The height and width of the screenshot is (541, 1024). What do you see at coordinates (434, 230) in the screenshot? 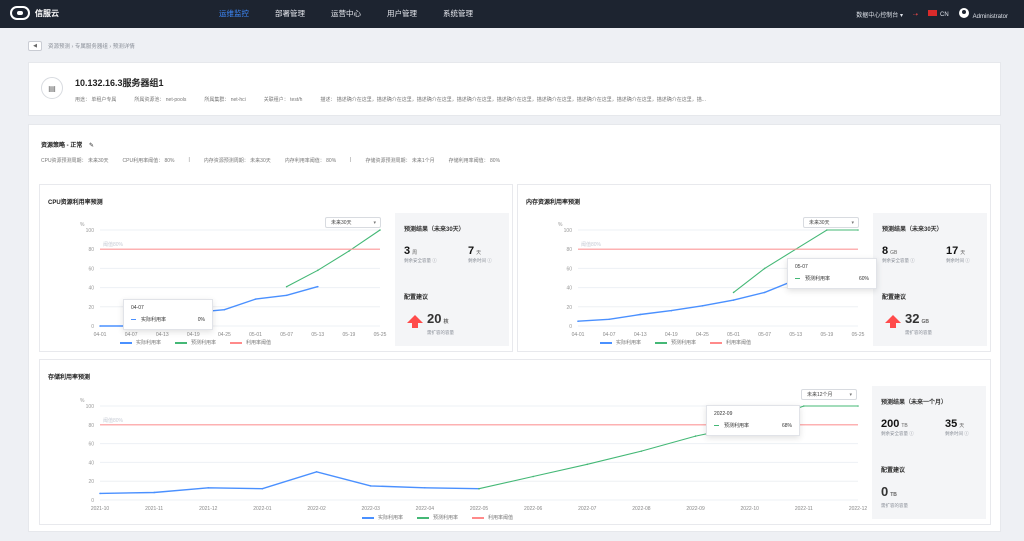
I see `cpu-result-title: 预测结果（未来30天）` at bounding box center [434, 230].